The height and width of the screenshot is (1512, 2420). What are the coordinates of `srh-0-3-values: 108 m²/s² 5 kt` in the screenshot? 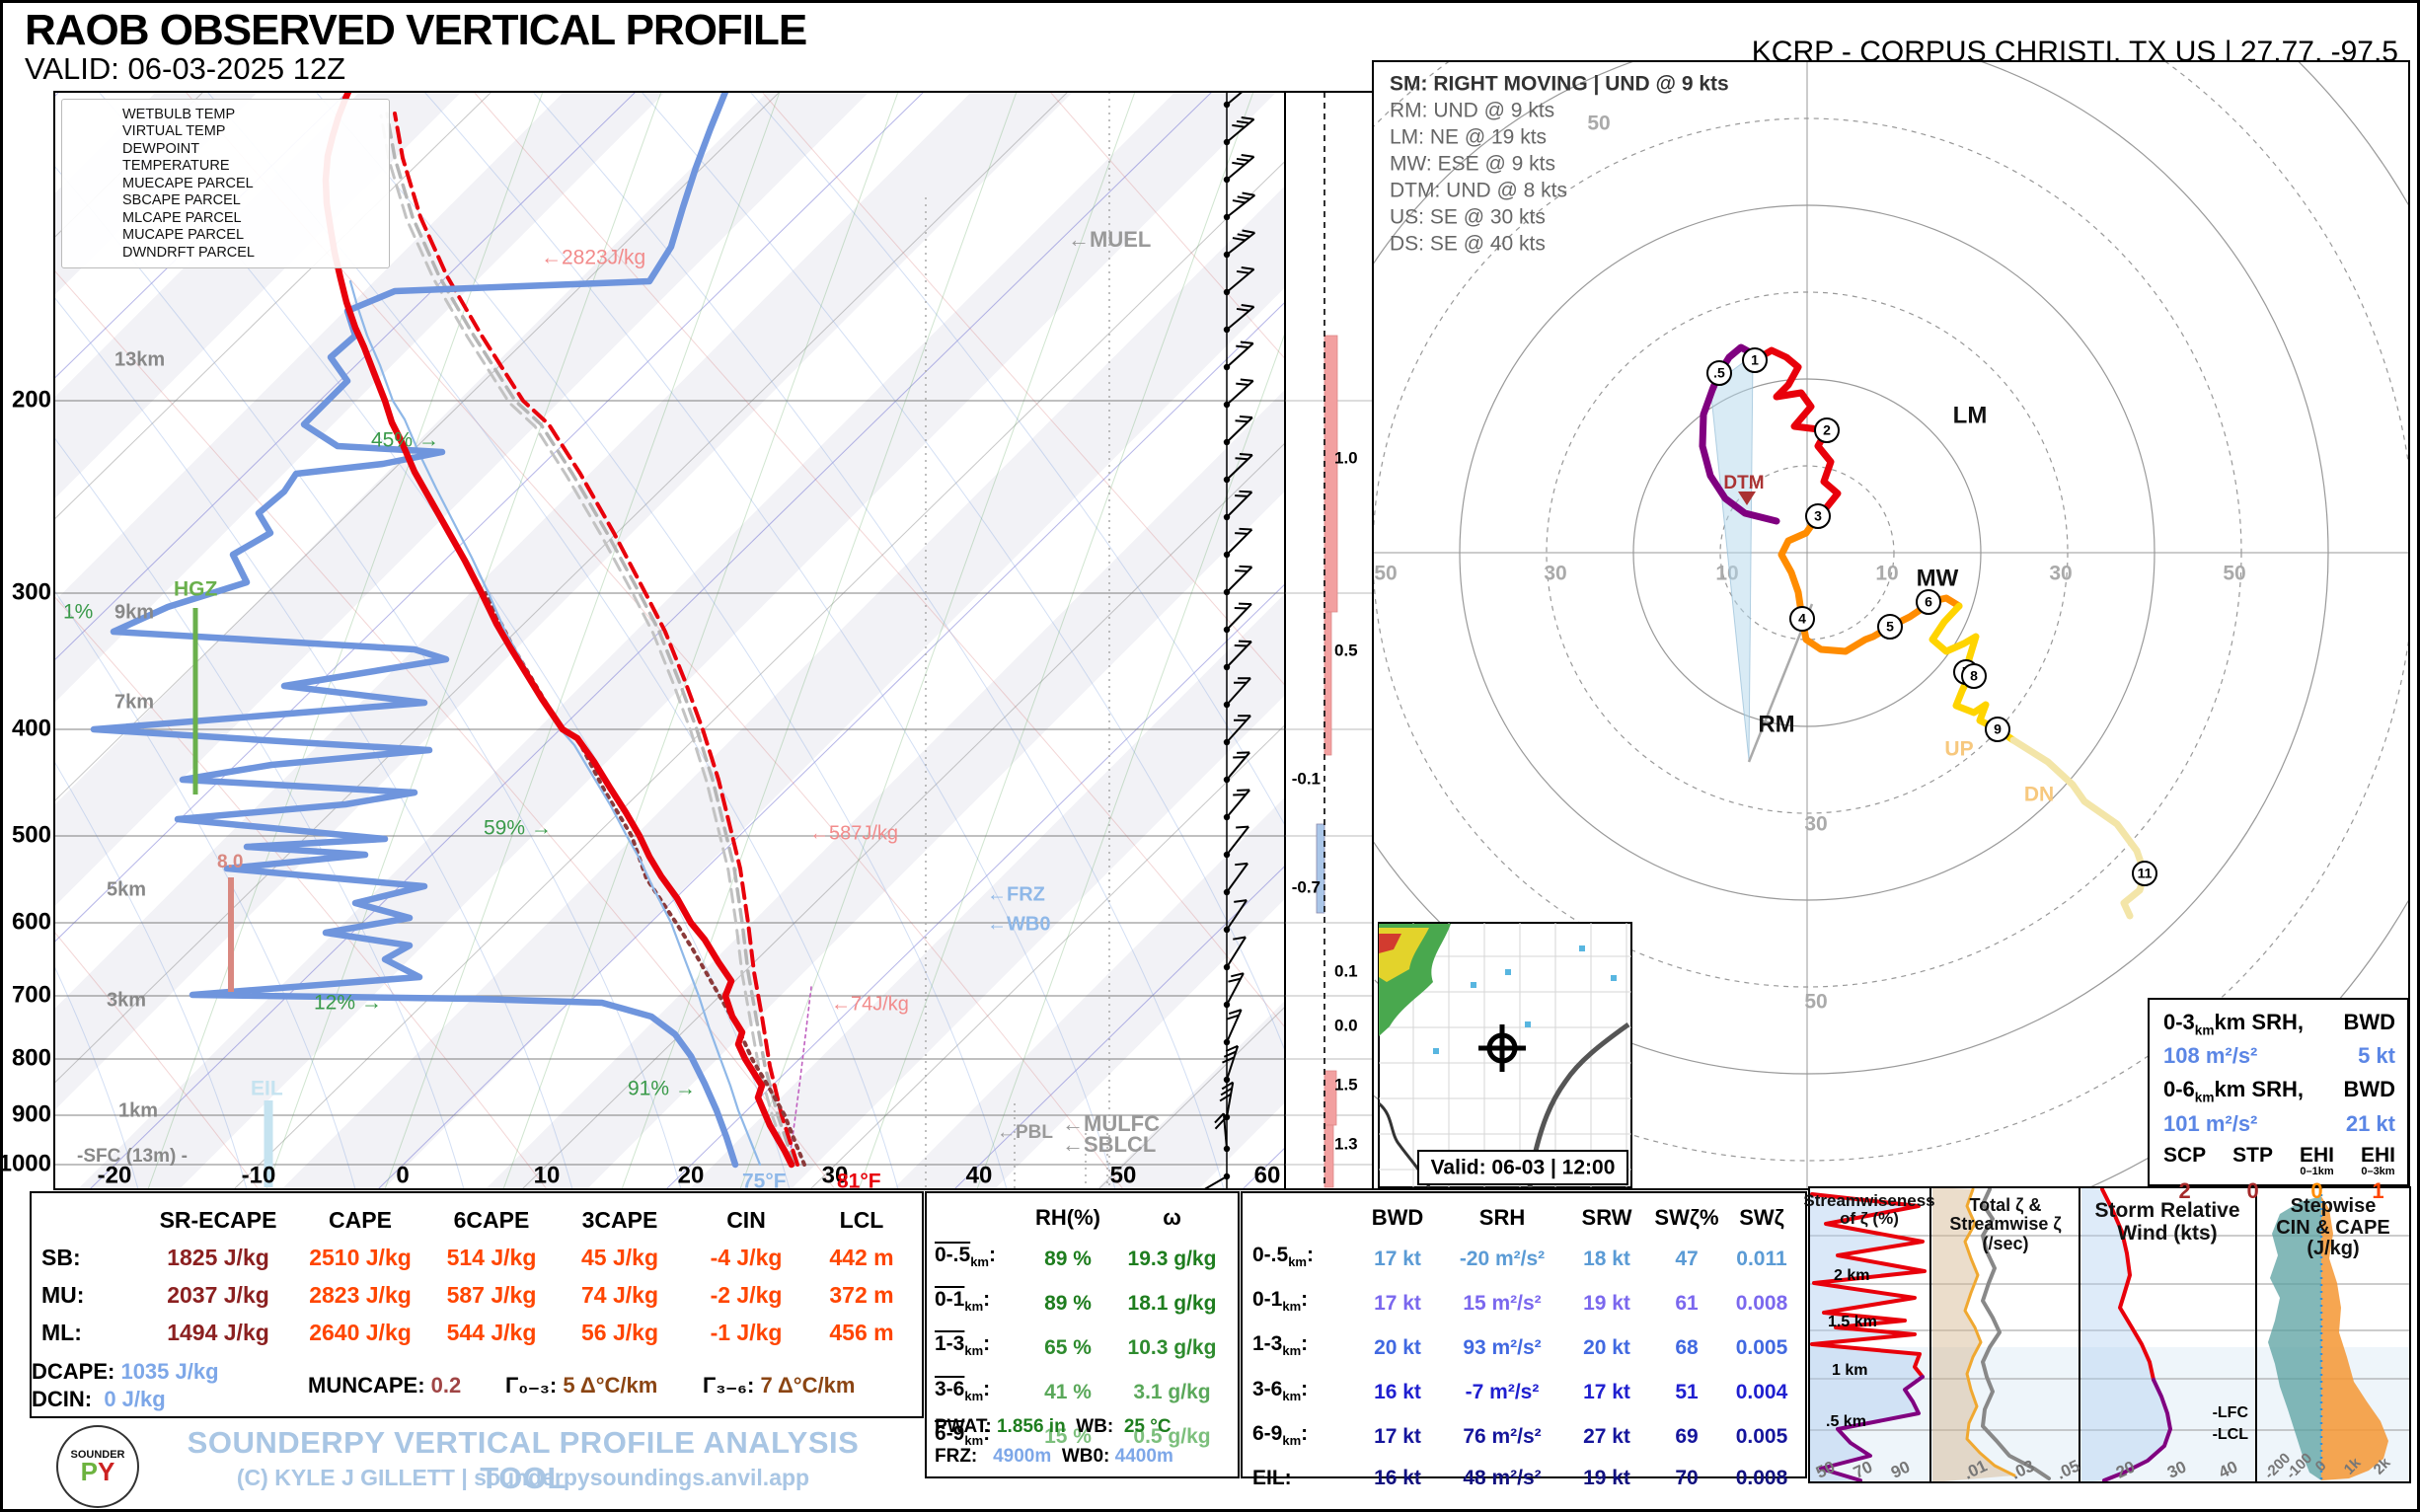 It's located at (2279, 1056).